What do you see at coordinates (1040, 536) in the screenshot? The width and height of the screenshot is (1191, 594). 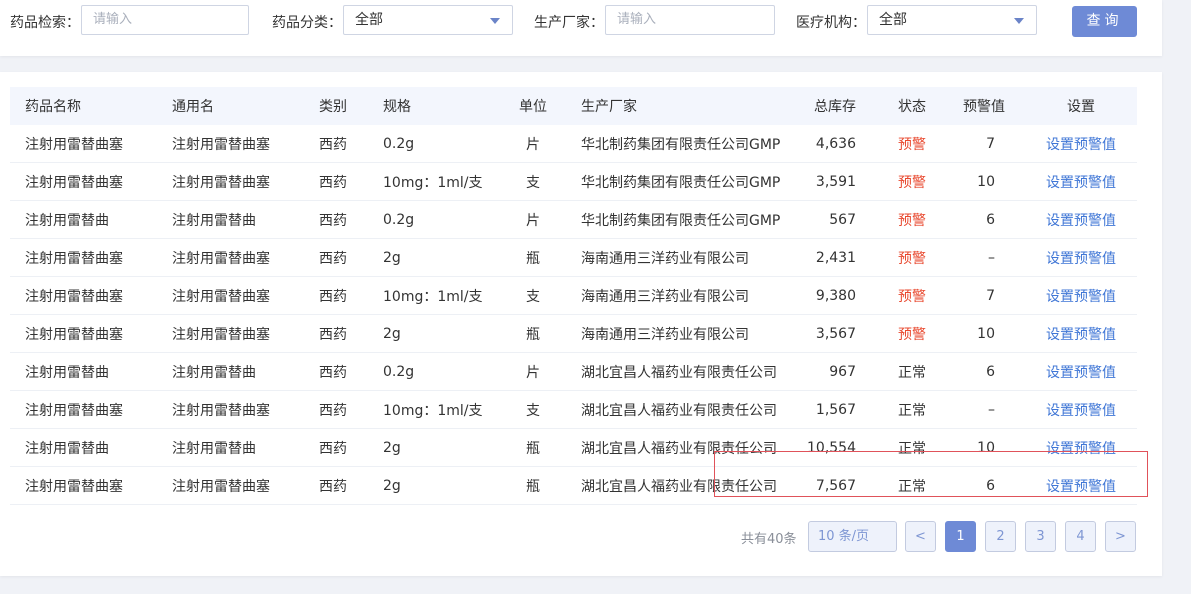 I see `page-button-3: 3` at bounding box center [1040, 536].